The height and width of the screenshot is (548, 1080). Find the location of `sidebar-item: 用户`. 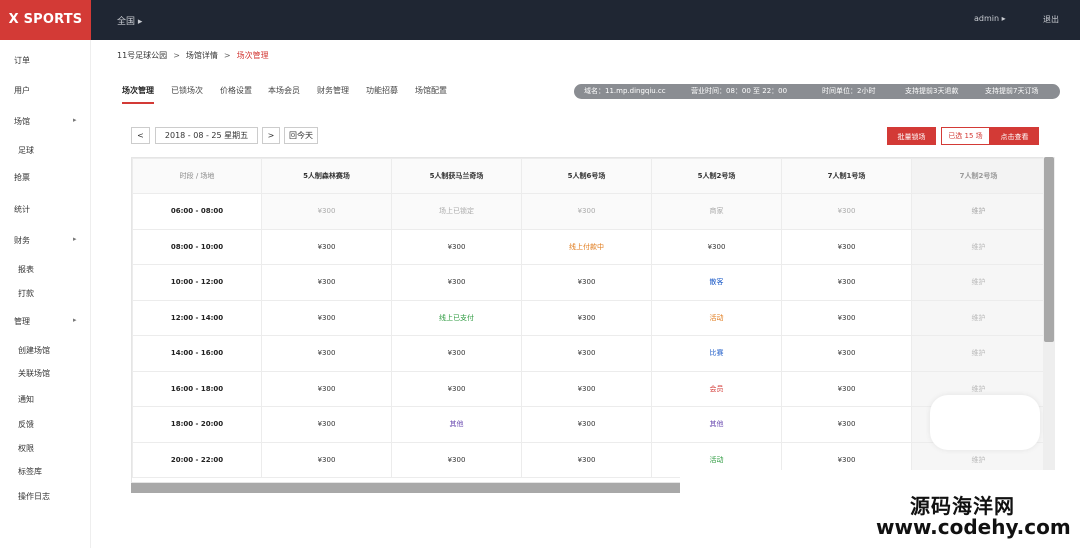

sidebar-item: 用户 is located at coordinates (45, 90).